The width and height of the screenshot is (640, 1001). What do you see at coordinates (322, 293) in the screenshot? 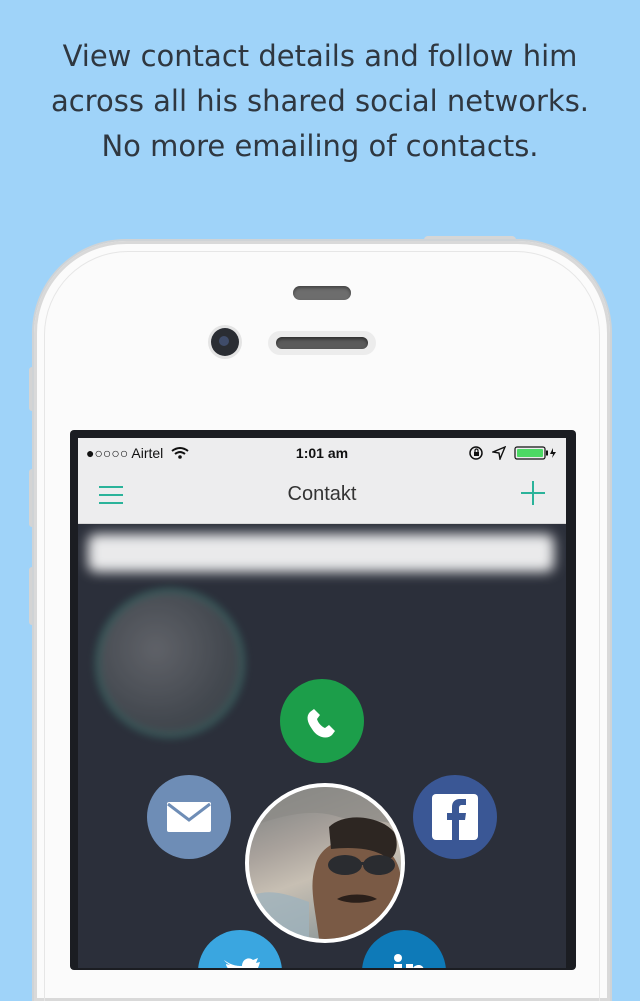
I see `proximity-sensor` at bounding box center [322, 293].